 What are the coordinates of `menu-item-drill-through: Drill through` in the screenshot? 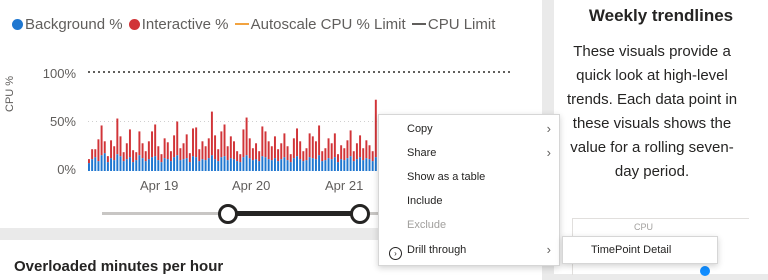 It's located at (436, 250).